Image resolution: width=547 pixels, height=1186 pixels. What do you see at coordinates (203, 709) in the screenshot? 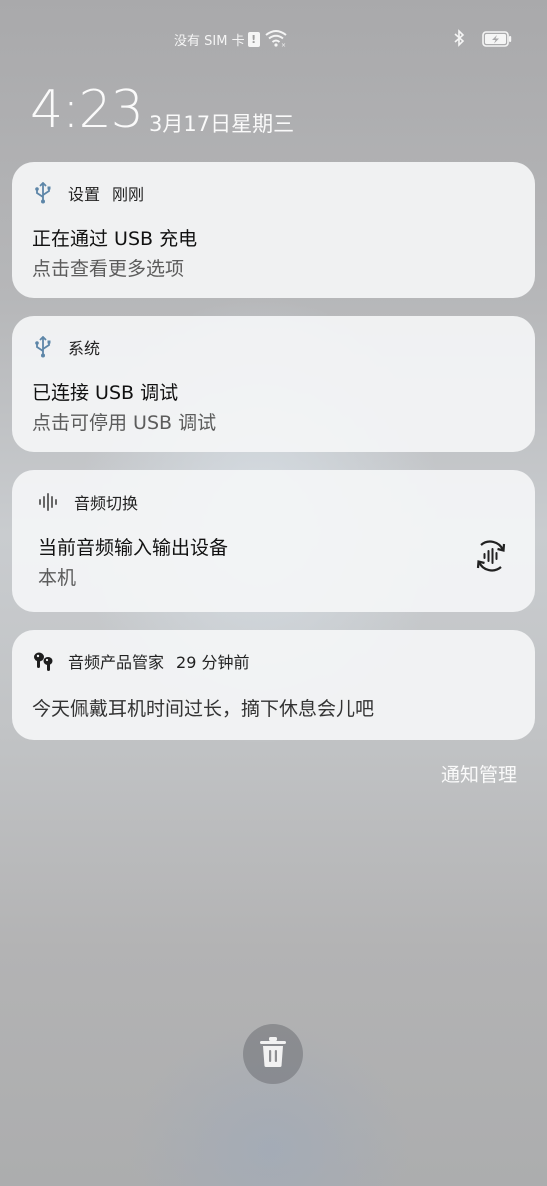
I see `notification-message: 今天佩戴耳机时间过长，摘下休息会儿吧` at bounding box center [203, 709].